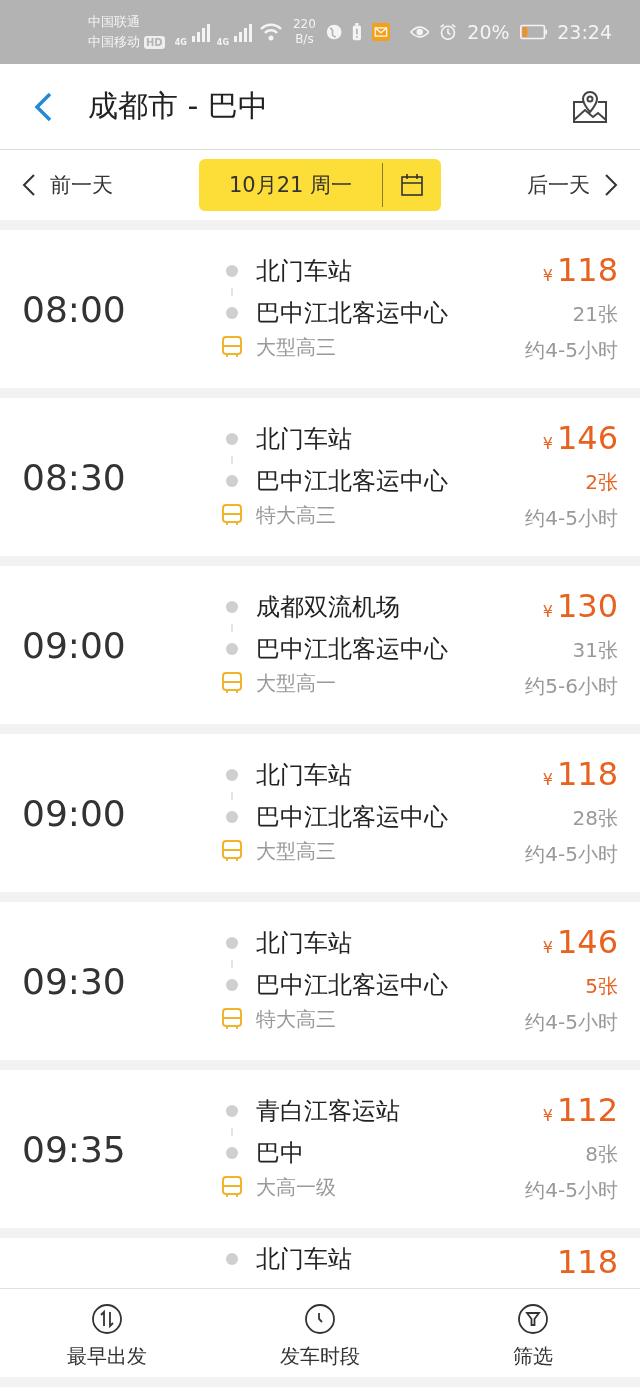  Describe the element at coordinates (601, 482) in the screenshot. I see `tickets-left: 2张` at that location.